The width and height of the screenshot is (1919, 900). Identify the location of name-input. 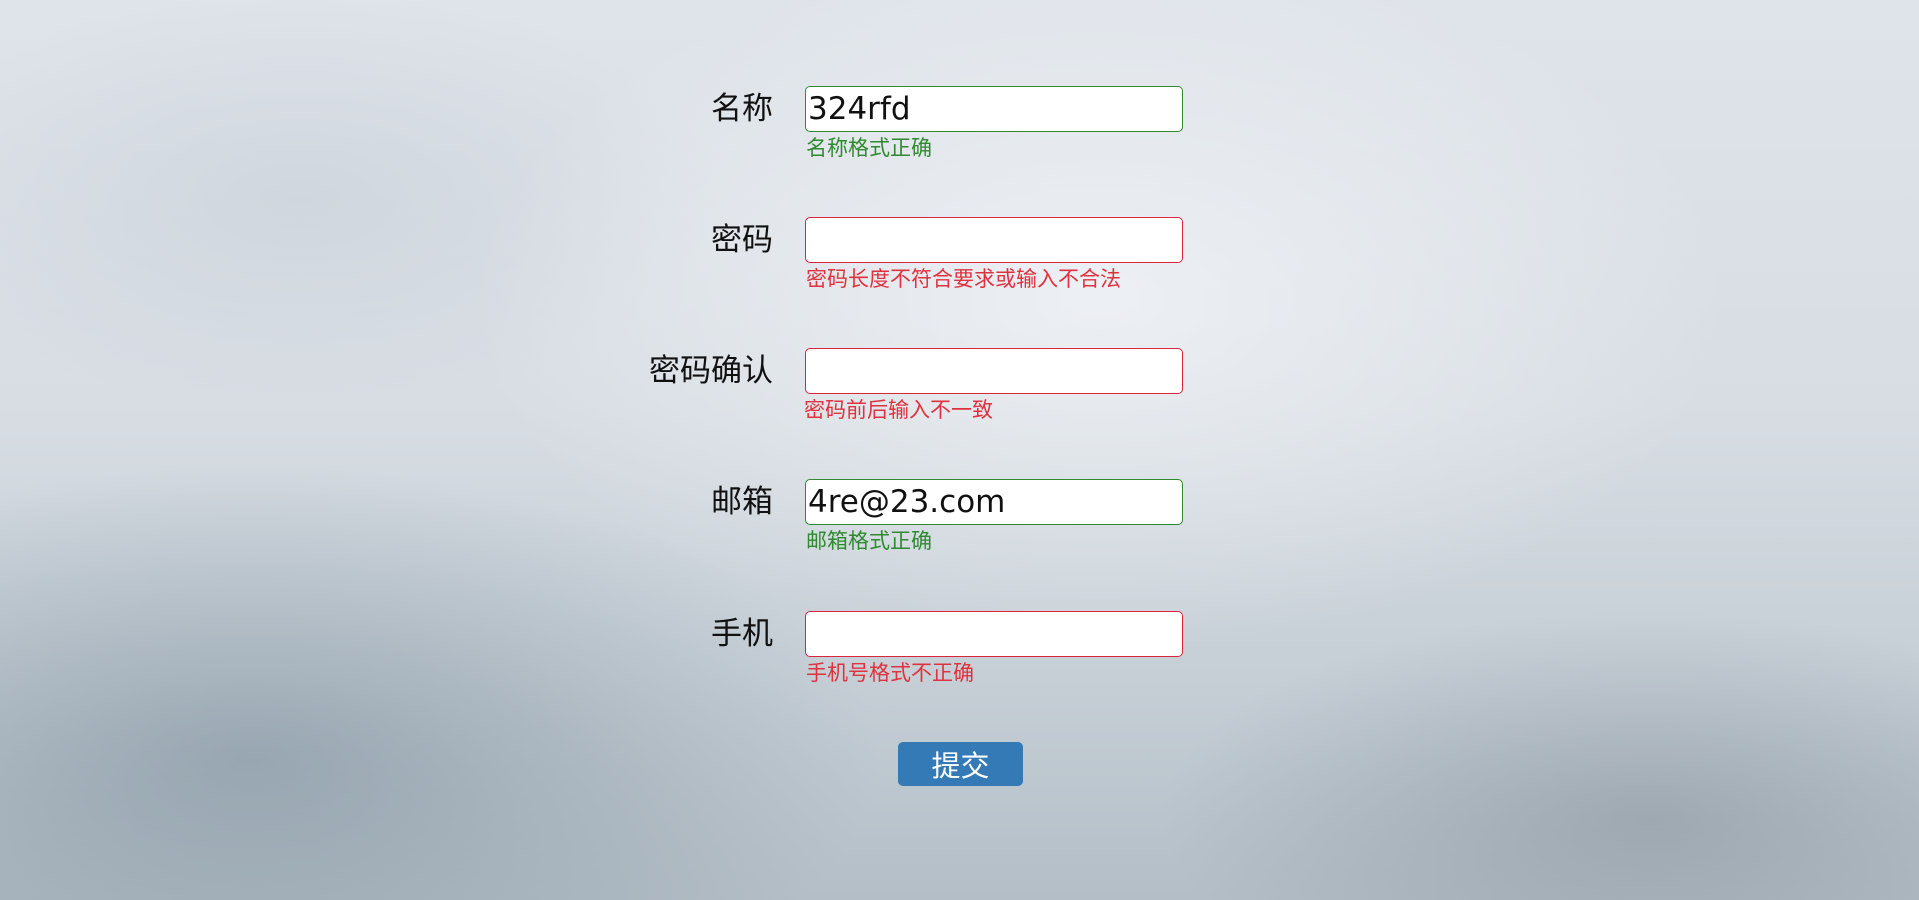
(994, 109).